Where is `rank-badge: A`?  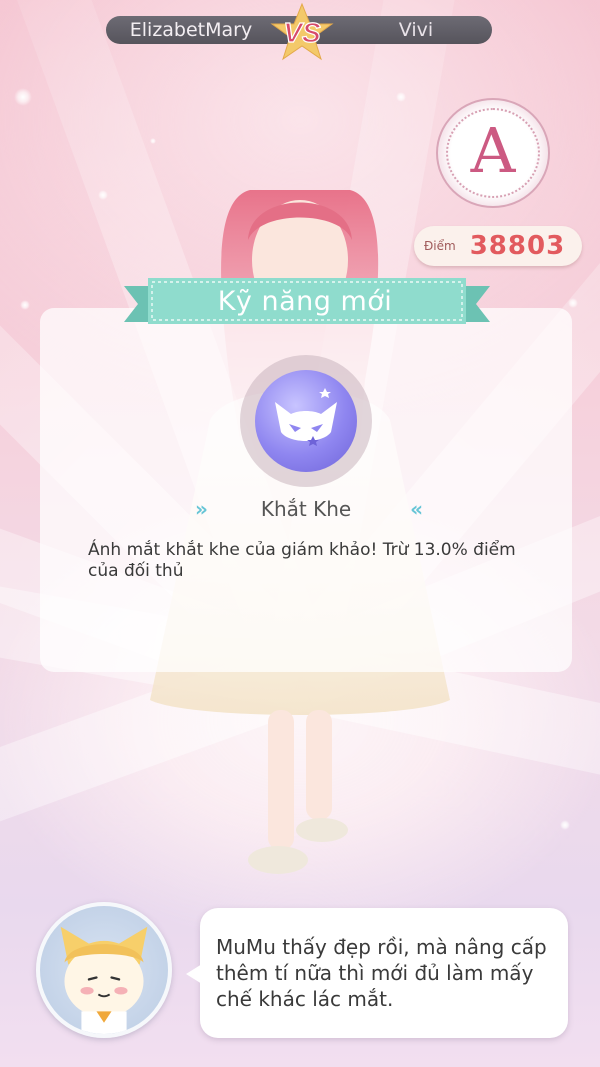
rank-badge: A is located at coordinates (493, 153).